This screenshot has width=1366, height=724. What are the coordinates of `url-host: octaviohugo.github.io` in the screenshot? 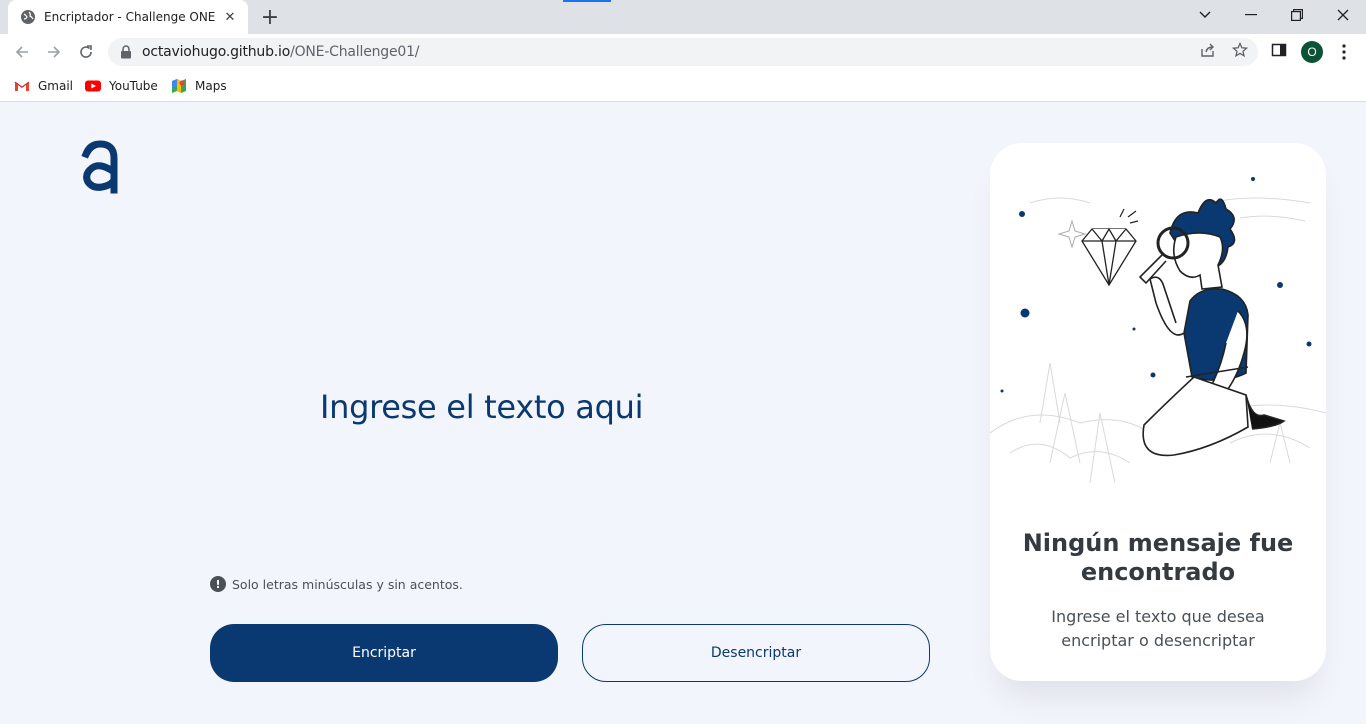 It's located at (216, 52).